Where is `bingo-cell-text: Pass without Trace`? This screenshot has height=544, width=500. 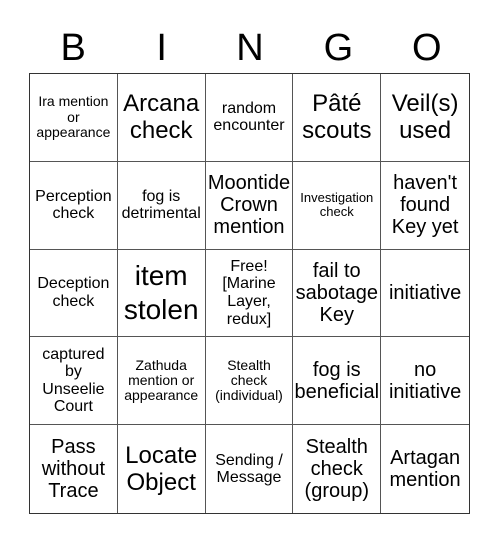 bingo-cell-text: Pass without Trace is located at coordinates (73, 469).